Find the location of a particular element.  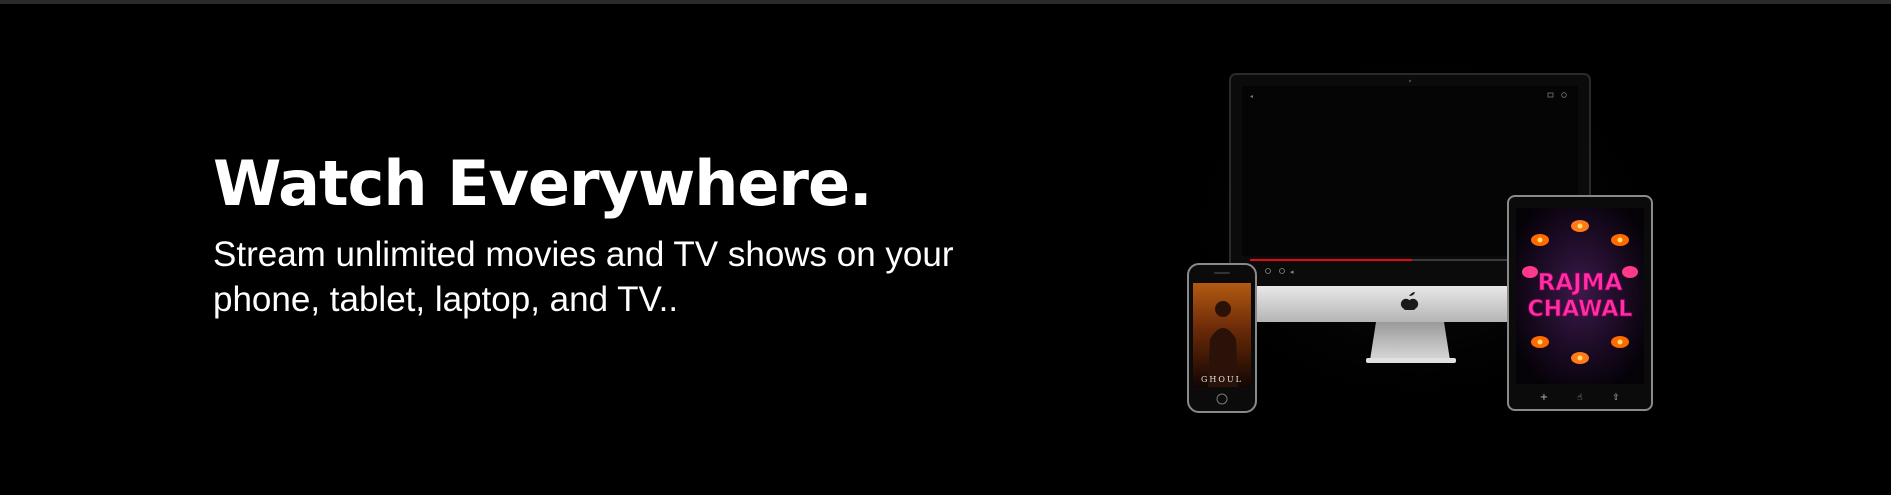

phone-device: GHOUL is located at coordinates (1222, 338).